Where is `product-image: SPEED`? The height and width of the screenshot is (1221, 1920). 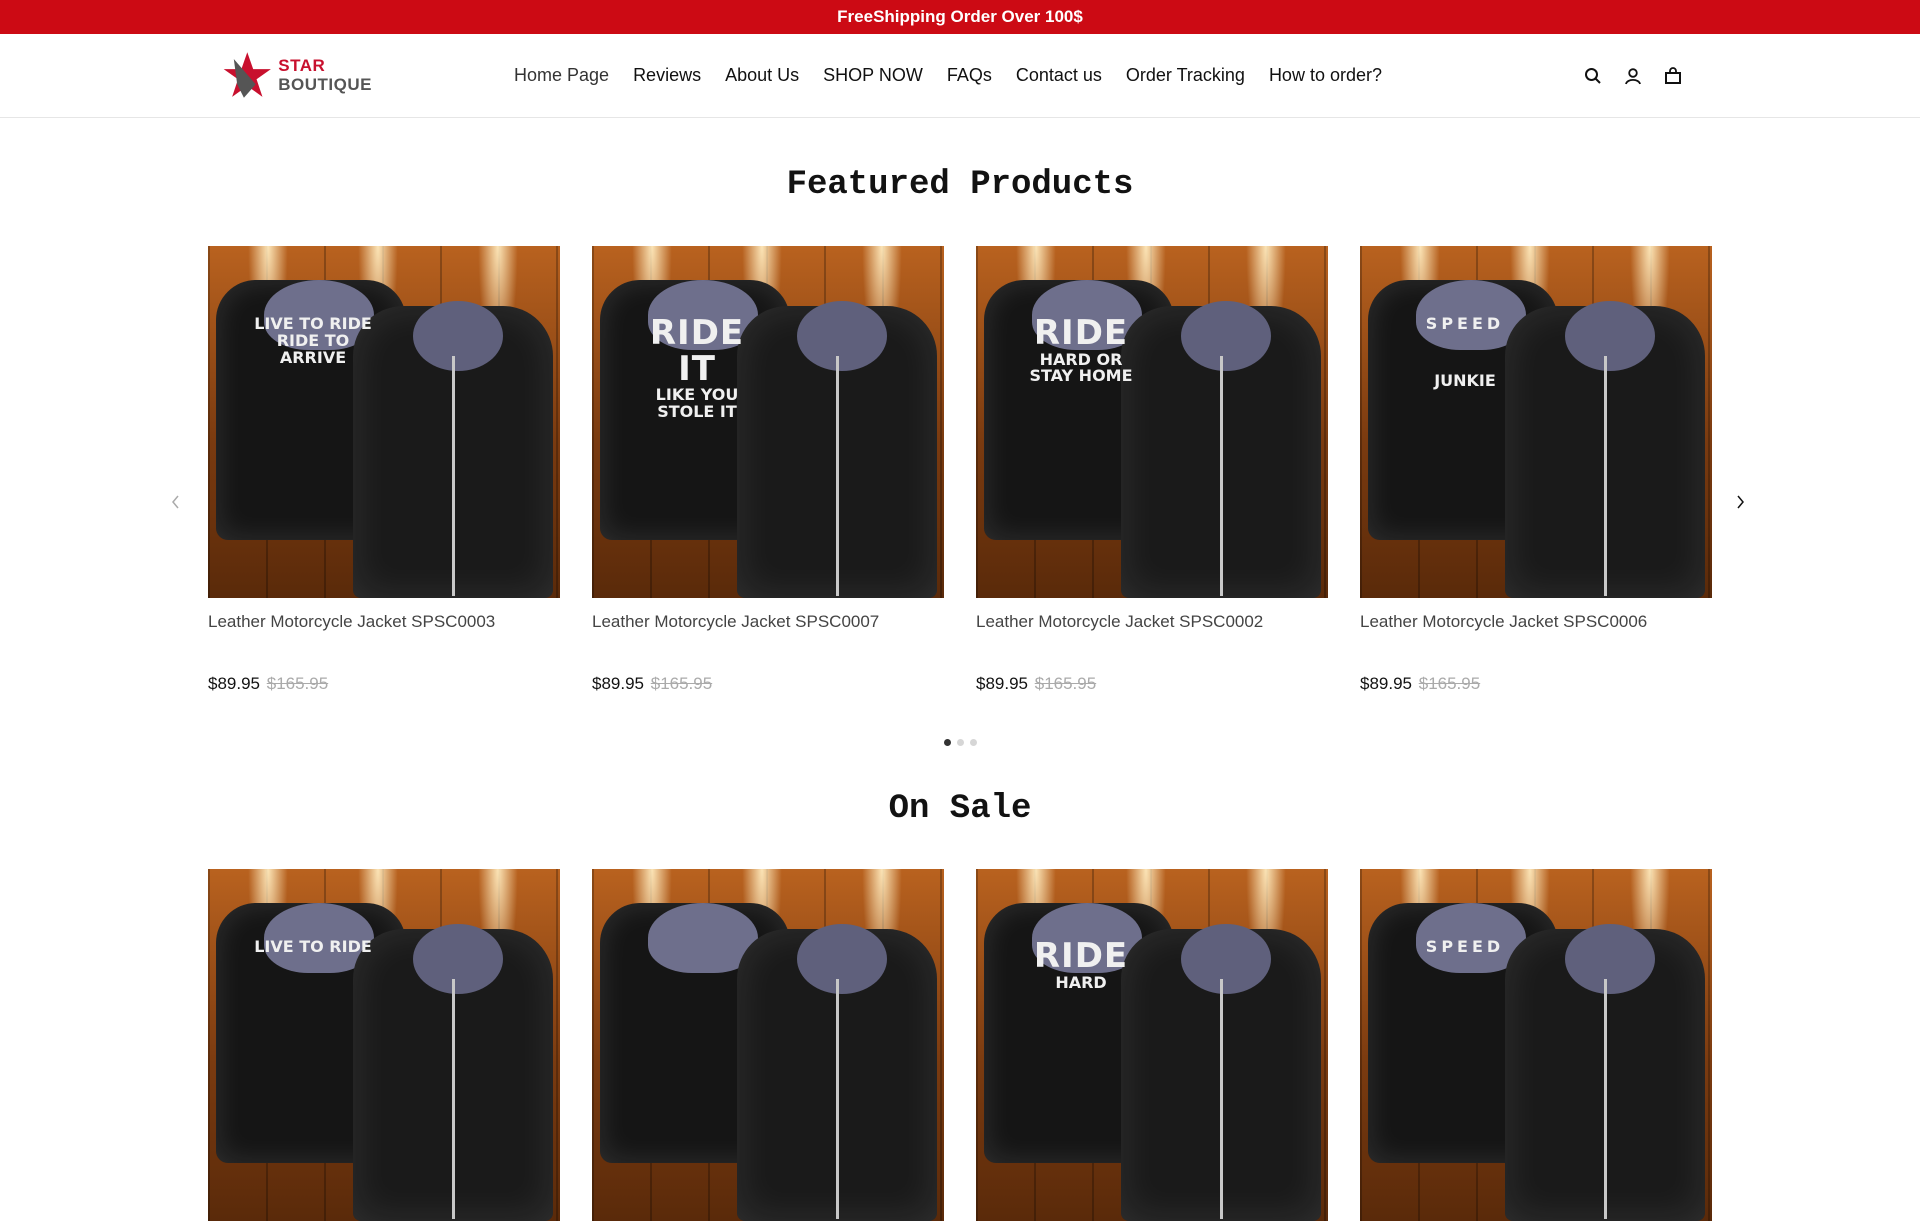 product-image: SPEED is located at coordinates (1536, 1045).